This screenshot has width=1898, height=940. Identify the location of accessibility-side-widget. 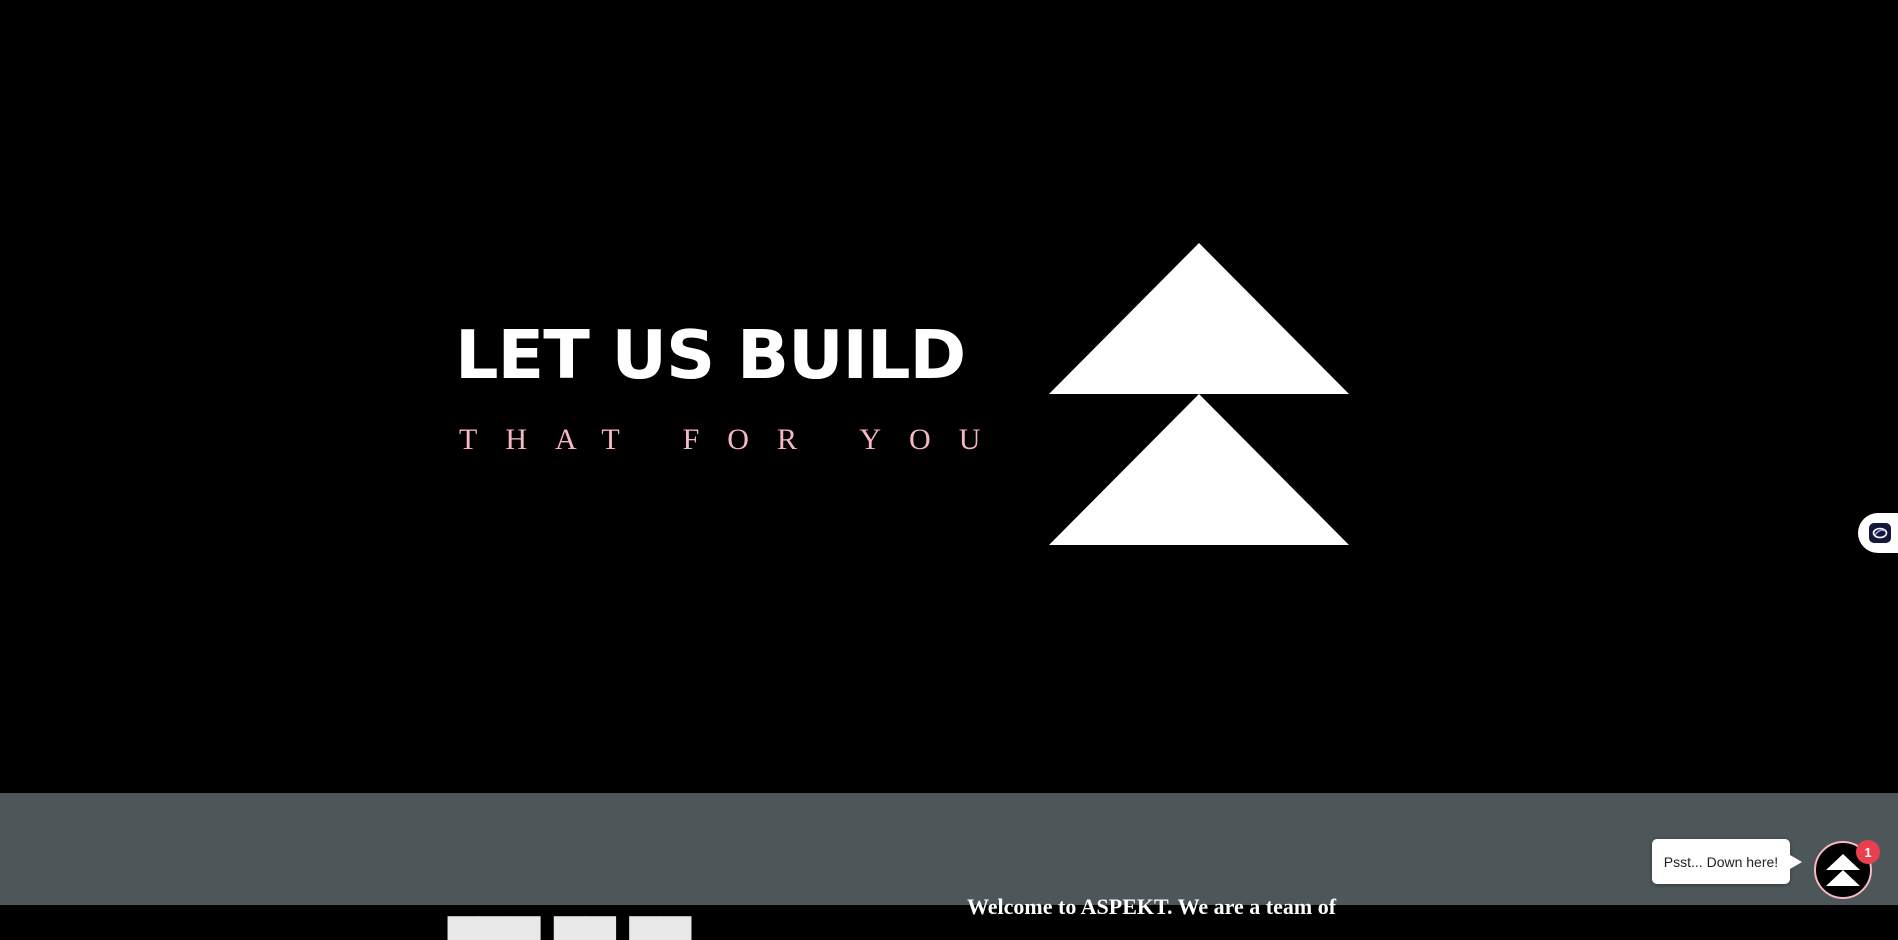
(1878, 533).